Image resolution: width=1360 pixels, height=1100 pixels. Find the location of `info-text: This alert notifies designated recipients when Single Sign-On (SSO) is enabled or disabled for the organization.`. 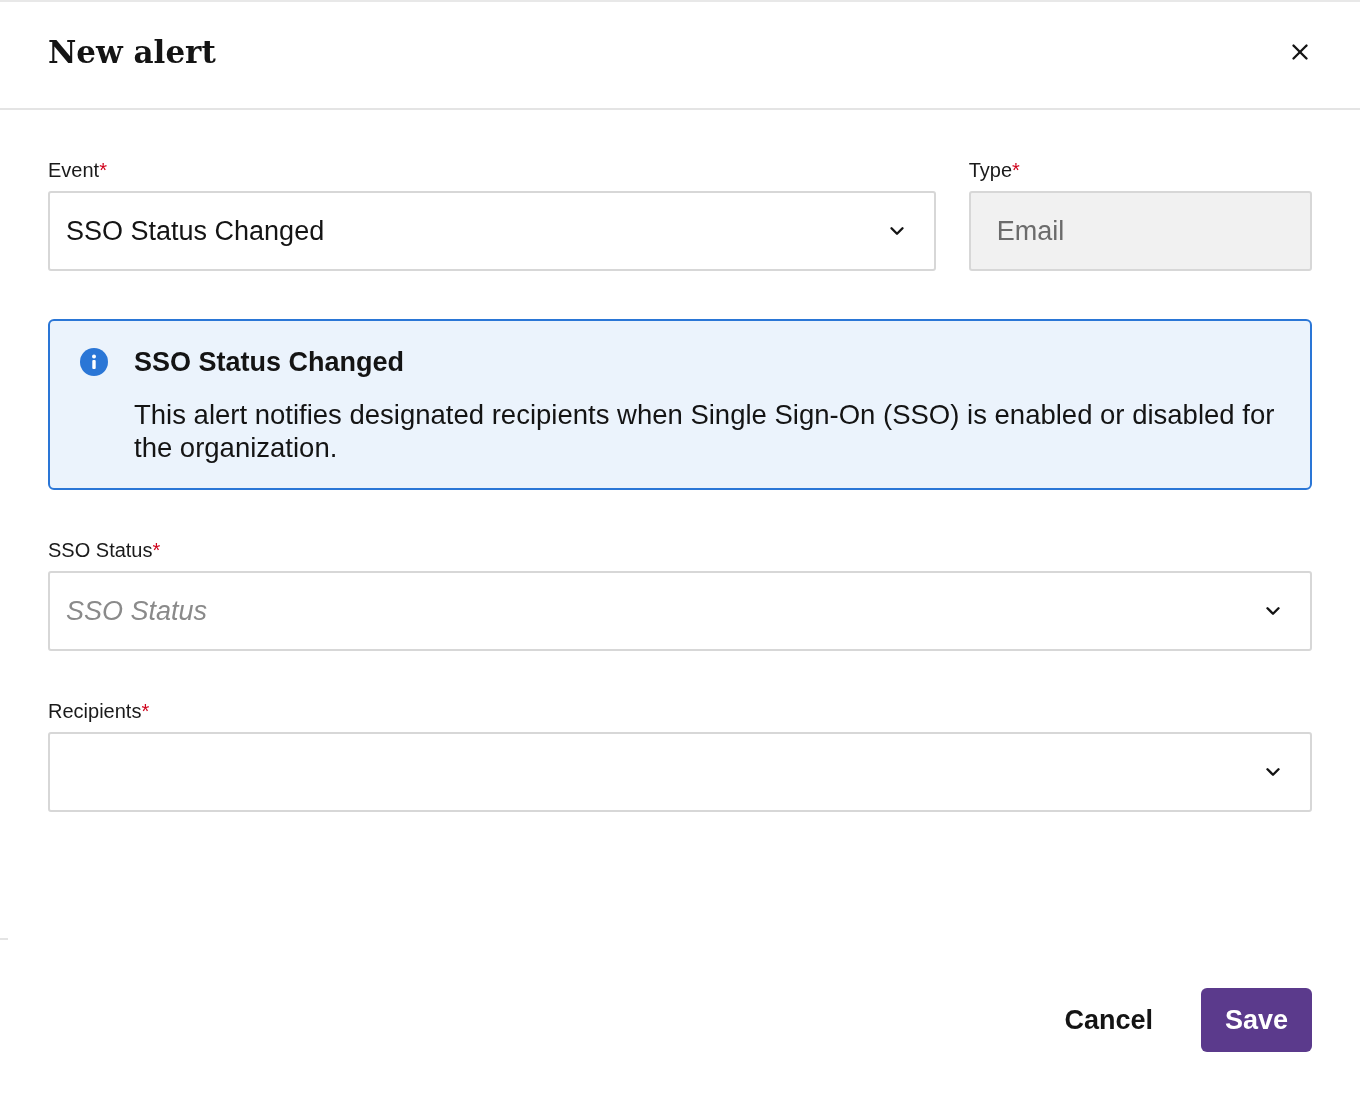

info-text: This alert notifies designated recipients when Single Sign-On (SSO) is enabled or disabled for the organization. is located at coordinates (705, 431).